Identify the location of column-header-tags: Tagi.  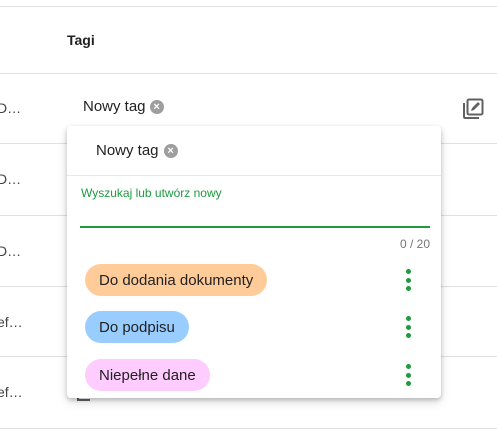
(81, 40).